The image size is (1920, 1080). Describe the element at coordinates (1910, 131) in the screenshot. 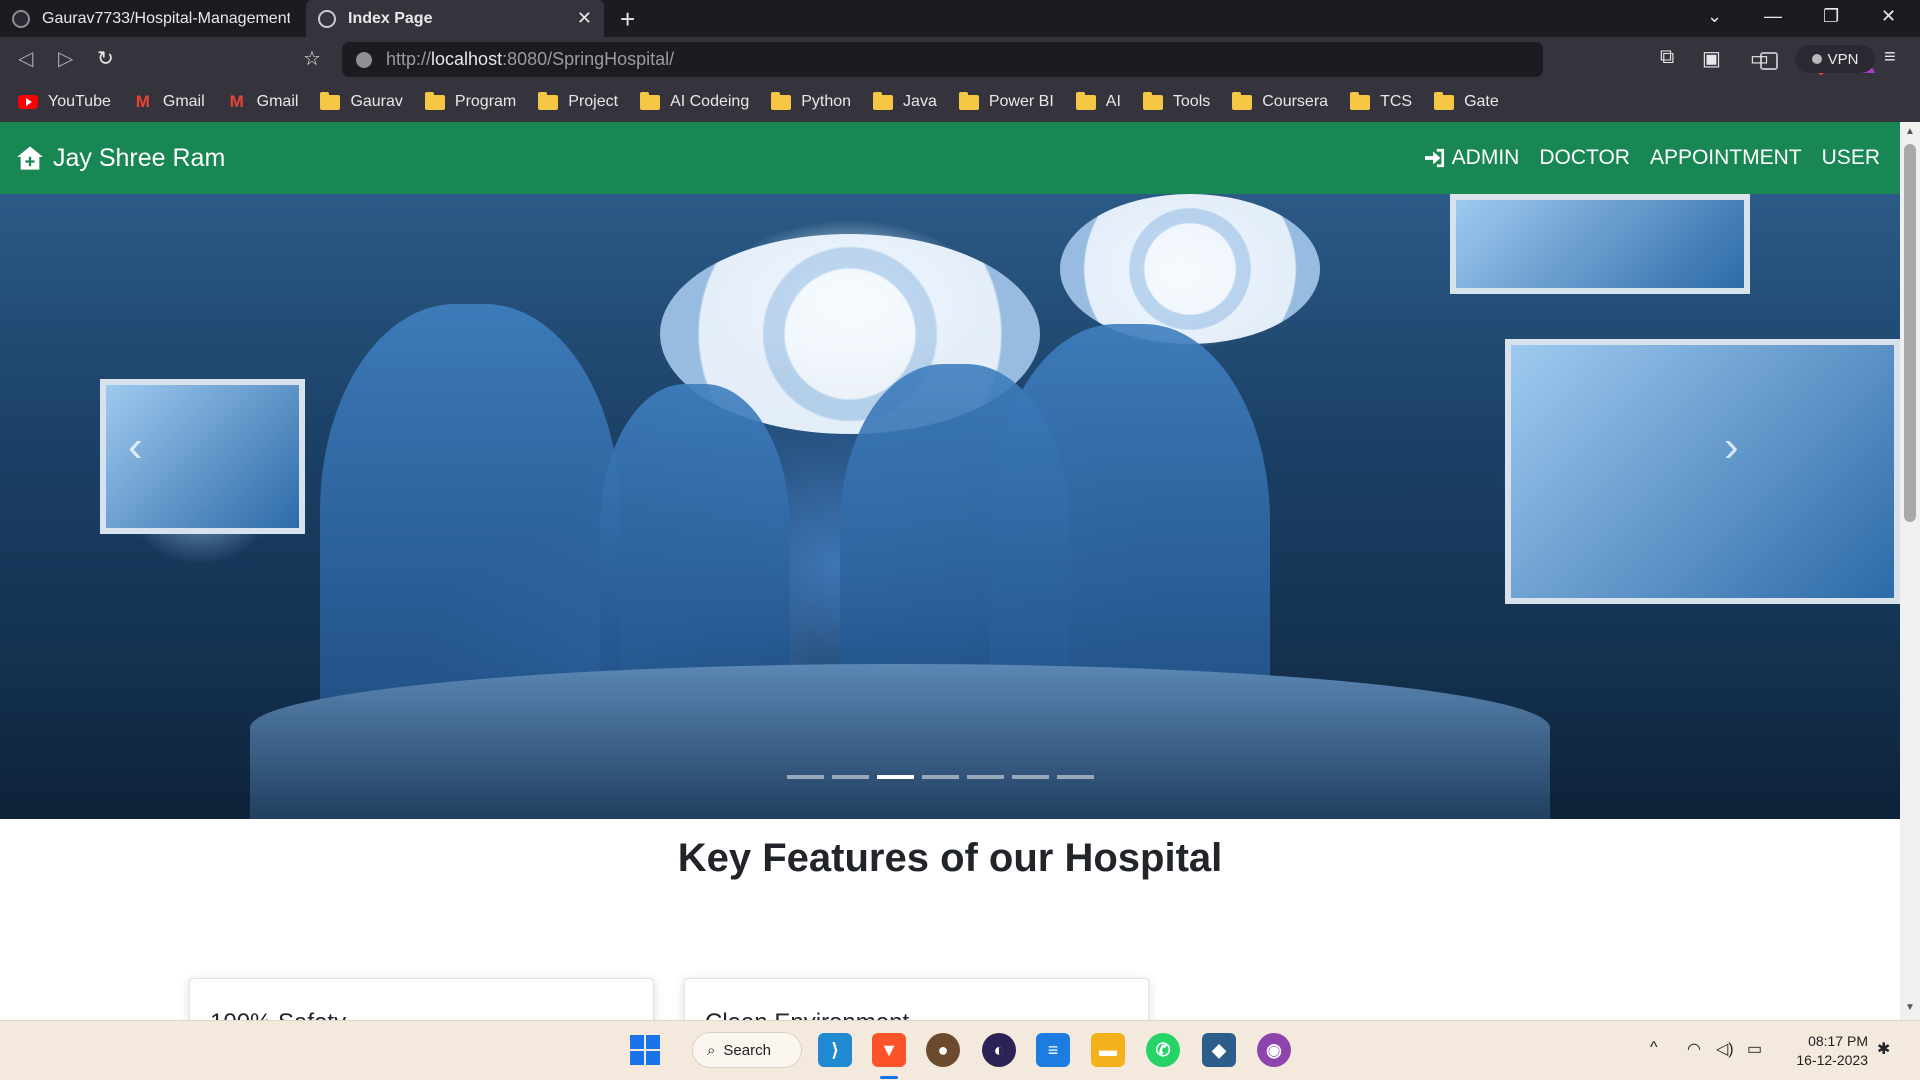

I see `scroll-up-arrow-icon: ▲` at that location.